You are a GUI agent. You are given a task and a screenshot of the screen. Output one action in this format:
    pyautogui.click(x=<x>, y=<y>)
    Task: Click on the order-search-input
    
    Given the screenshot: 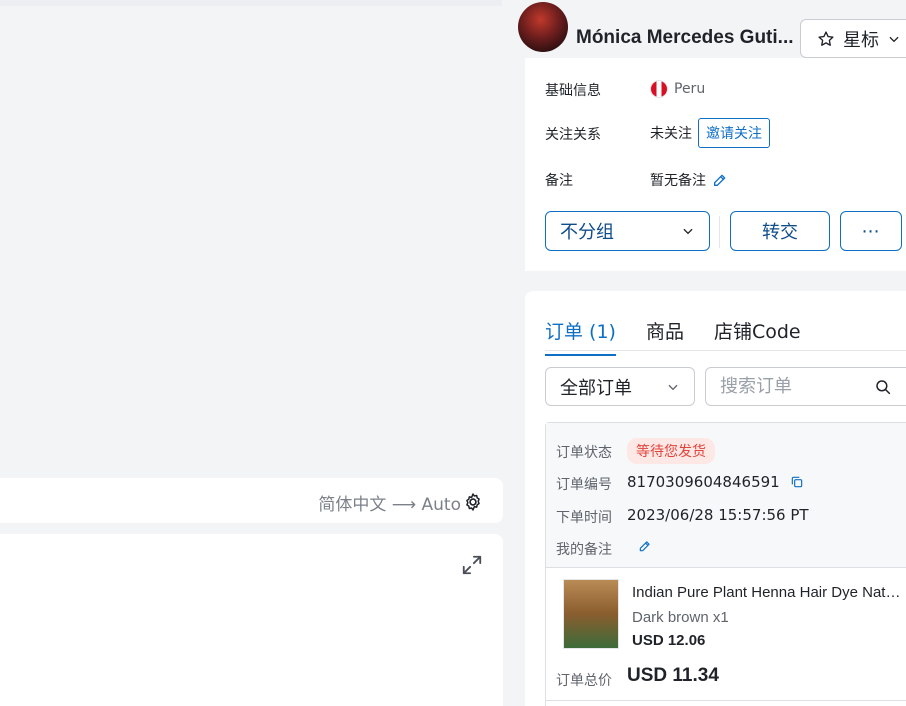 What is the action you would take?
    pyautogui.click(x=800, y=386)
    